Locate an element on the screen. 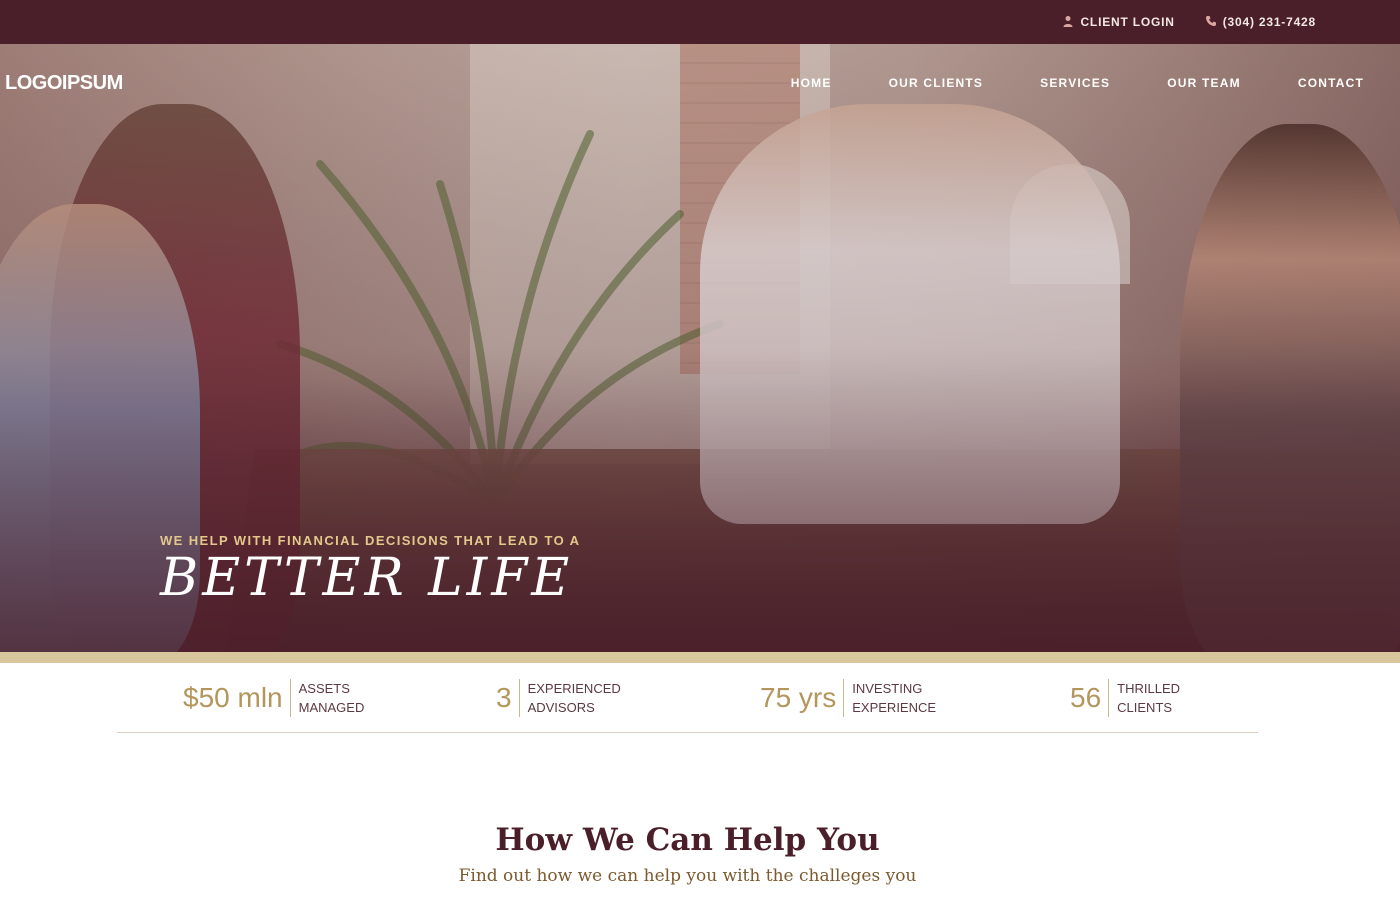 The height and width of the screenshot is (900, 1400). stat-label-line1: INVESTING is located at coordinates (887, 688).